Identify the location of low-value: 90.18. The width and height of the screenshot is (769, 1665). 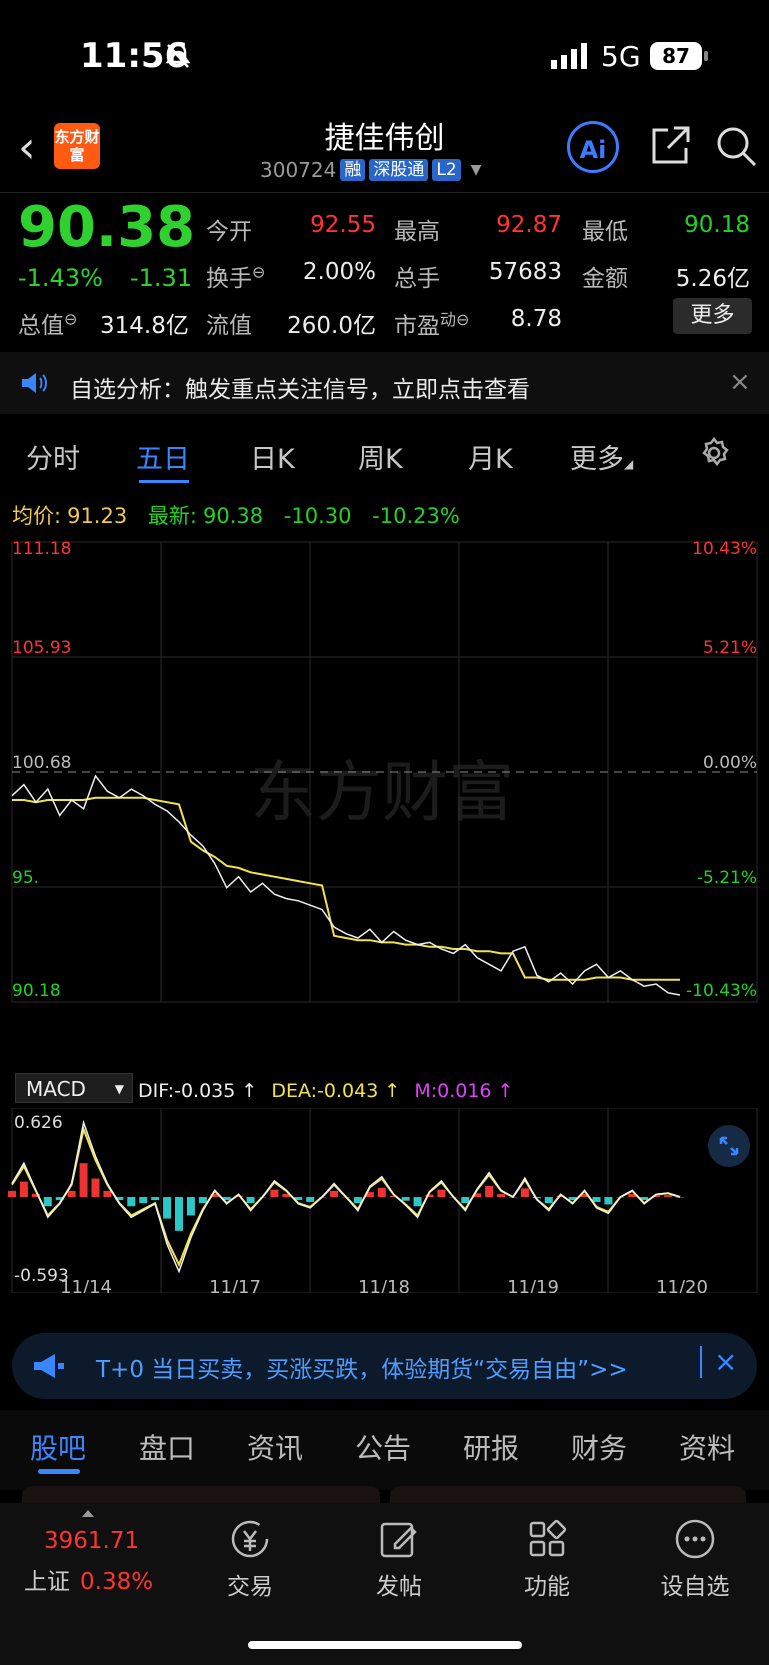
(717, 225).